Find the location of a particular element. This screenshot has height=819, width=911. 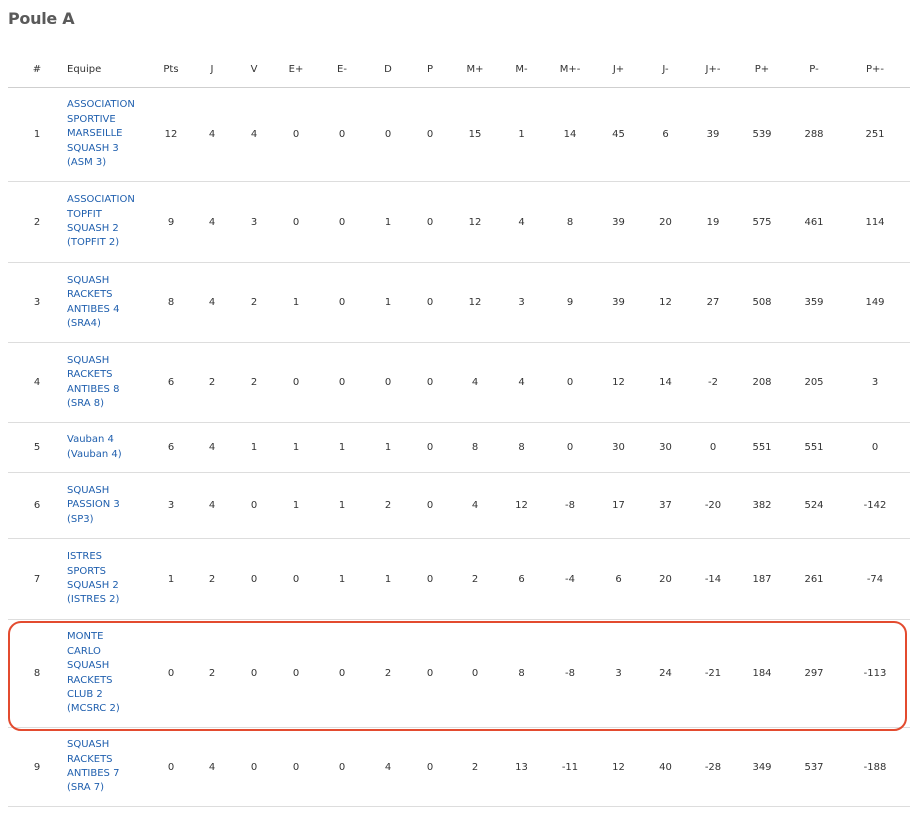

stat-cell: 14 is located at coordinates (570, 134).